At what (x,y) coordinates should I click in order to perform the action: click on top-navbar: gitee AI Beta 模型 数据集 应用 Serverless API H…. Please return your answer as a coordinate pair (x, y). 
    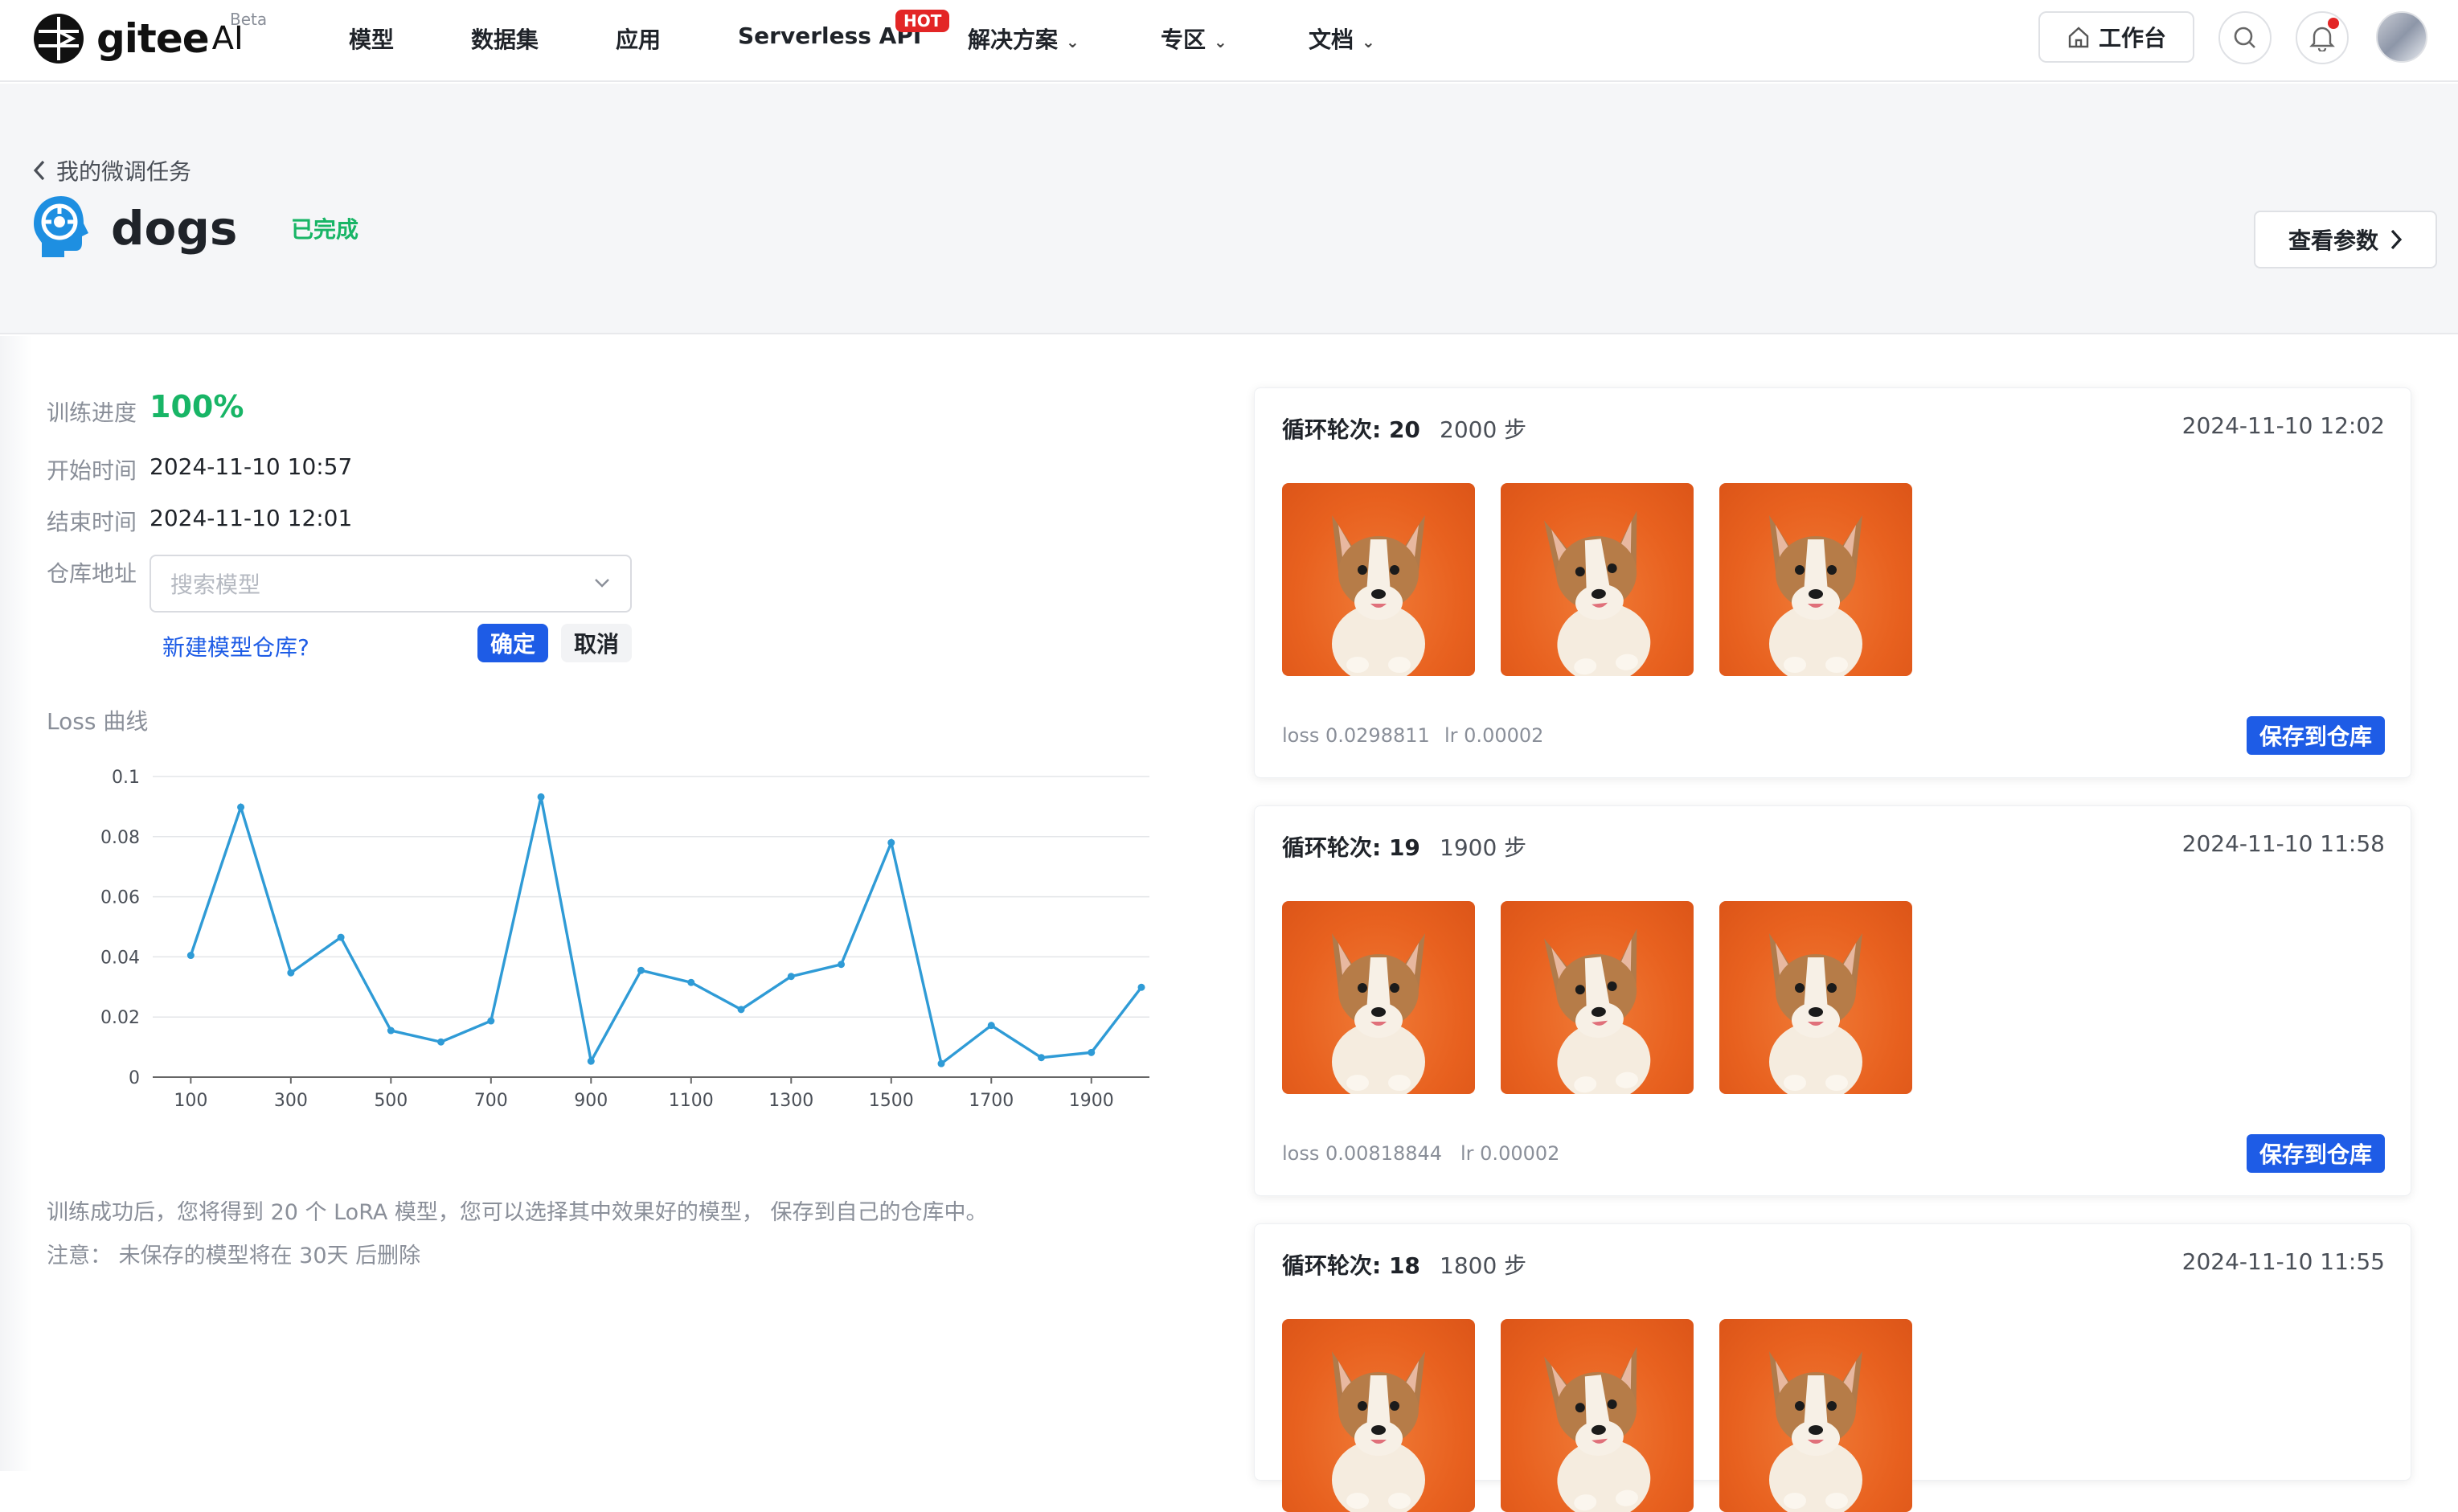
    Looking at the image, I should click on (1229, 41).